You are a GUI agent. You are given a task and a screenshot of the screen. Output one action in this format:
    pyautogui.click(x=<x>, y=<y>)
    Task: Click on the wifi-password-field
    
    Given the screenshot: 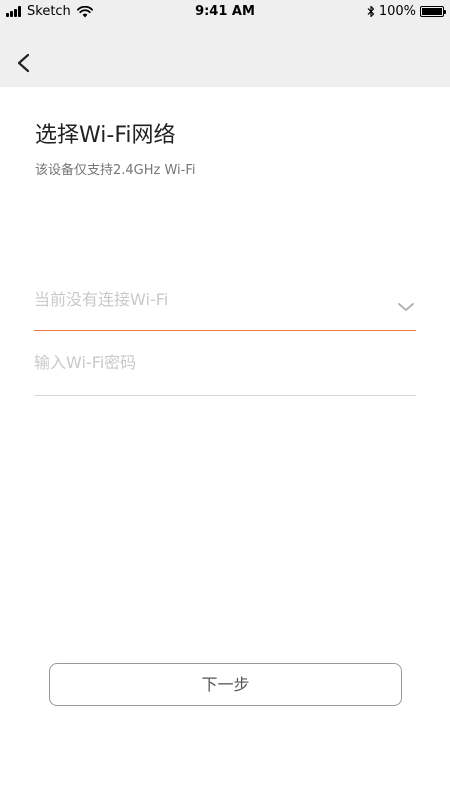 What is the action you would take?
    pyautogui.click(x=225, y=369)
    